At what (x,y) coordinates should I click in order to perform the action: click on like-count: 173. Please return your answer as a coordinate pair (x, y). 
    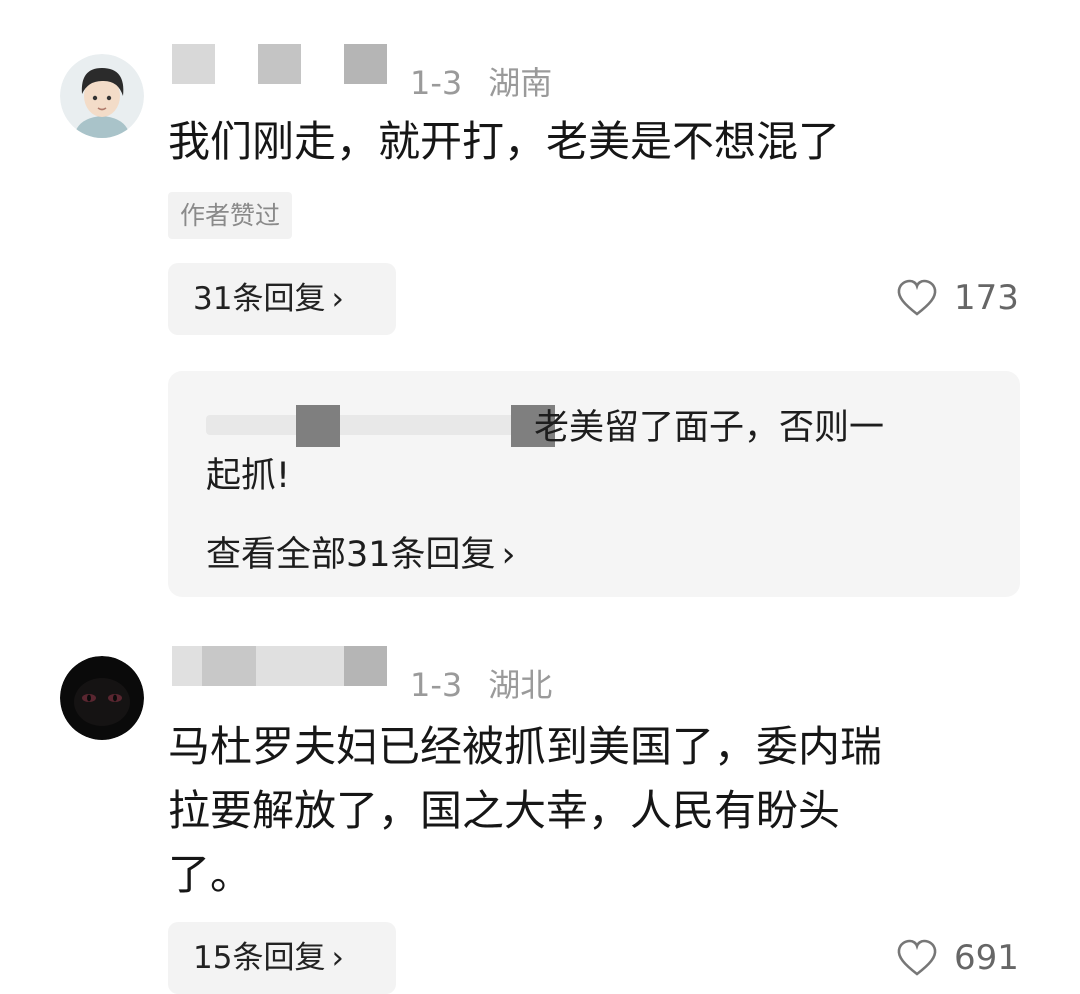
    Looking at the image, I should click on (986, 298).